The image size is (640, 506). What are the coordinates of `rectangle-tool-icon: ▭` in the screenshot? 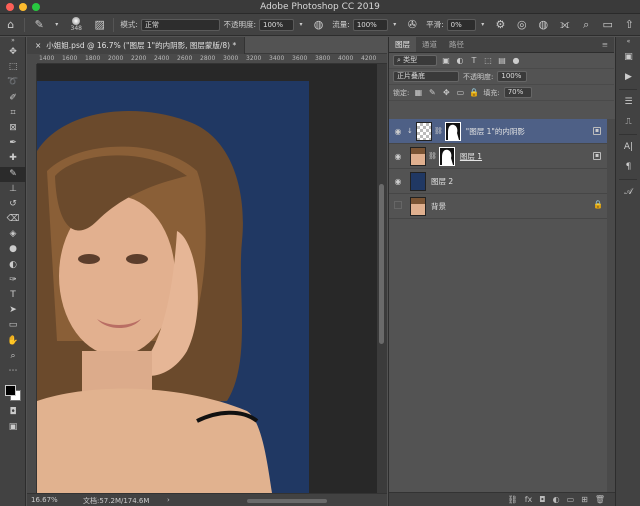 It's located at (13, 325).